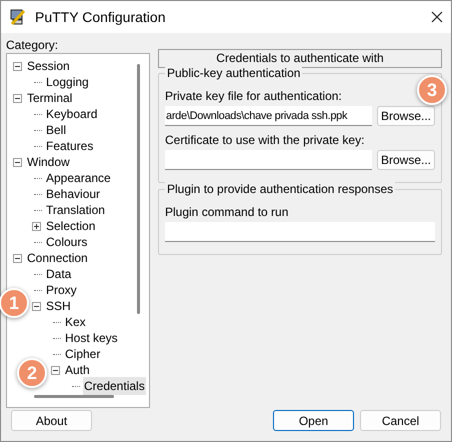 The height and width of the screenshot is (442, 452). What do you see at coordinates (33, 45) in the screenshot?
I see `category-label: Category:` at bounding box center [33, 45].